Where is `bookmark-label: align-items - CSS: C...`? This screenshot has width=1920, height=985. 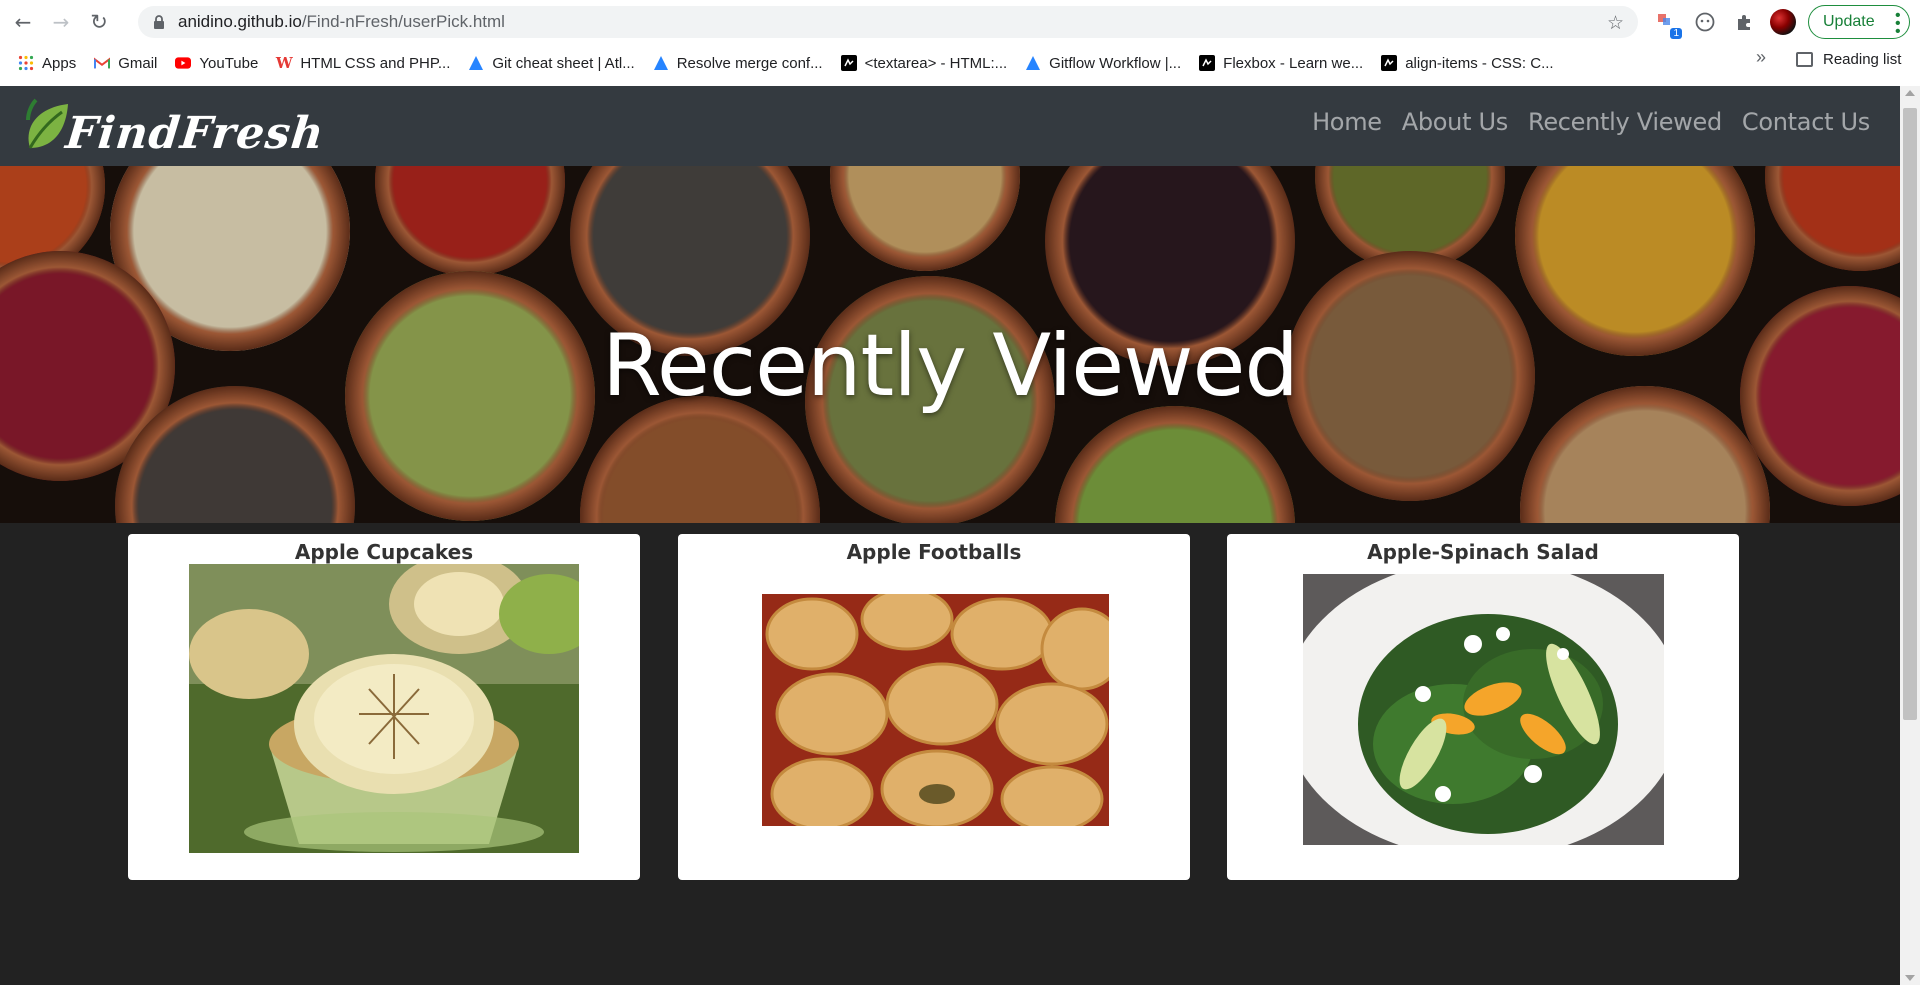 bookmark-label: align-items - CSS: C... is located at coordinates (1479, 63).